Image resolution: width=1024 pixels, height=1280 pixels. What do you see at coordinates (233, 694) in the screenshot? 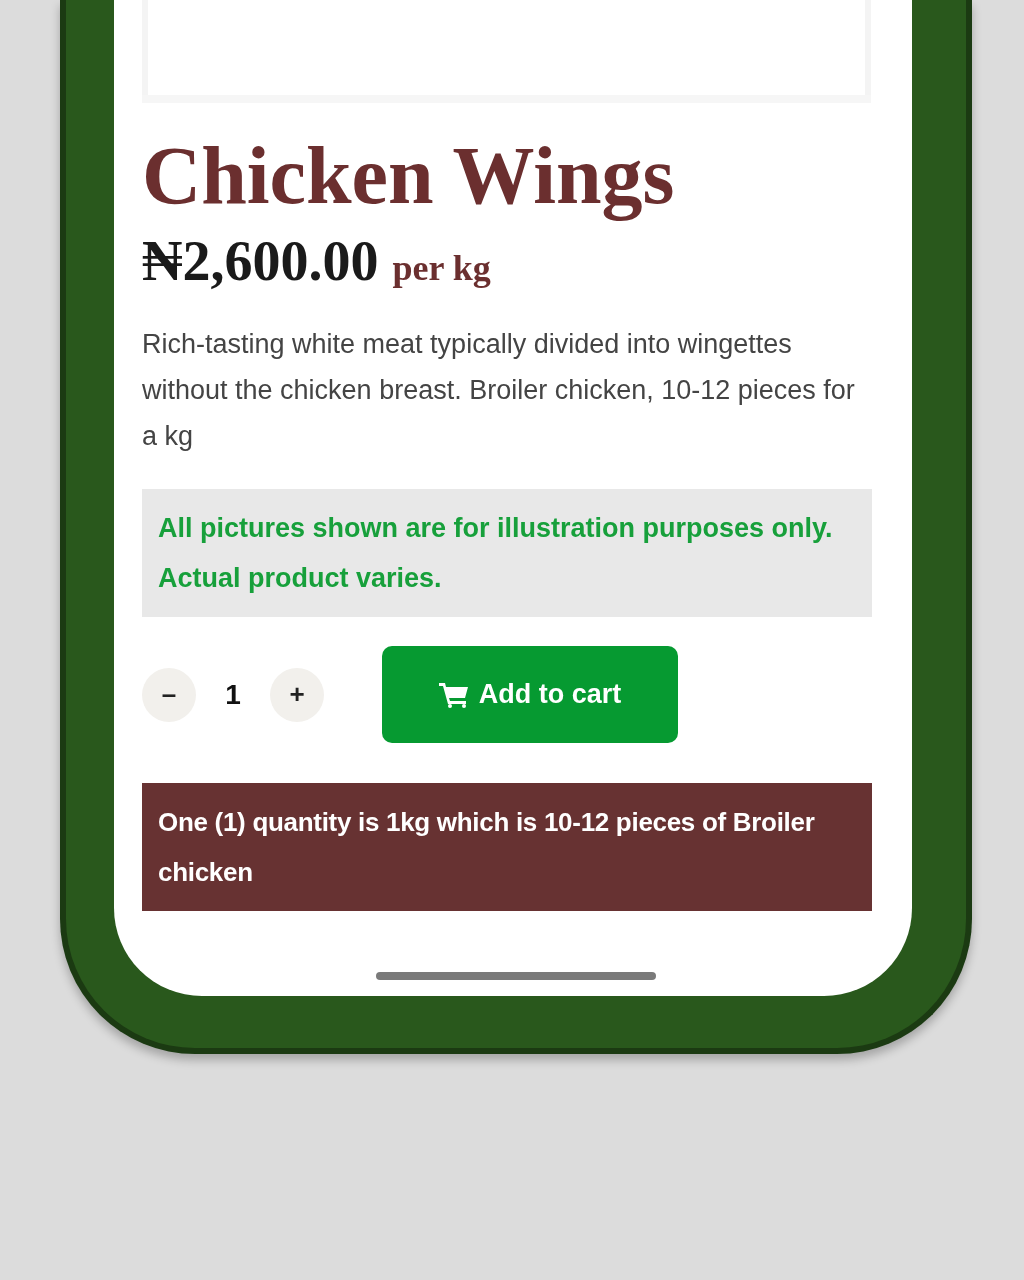
I see `quantity-value: 1` at bounding box center [233, 694].